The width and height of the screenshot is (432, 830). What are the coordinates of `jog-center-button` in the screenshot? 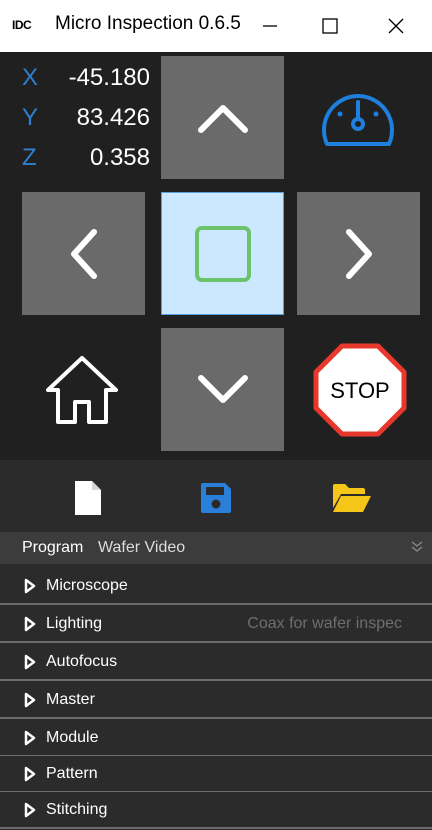 It's located at (222, 253).